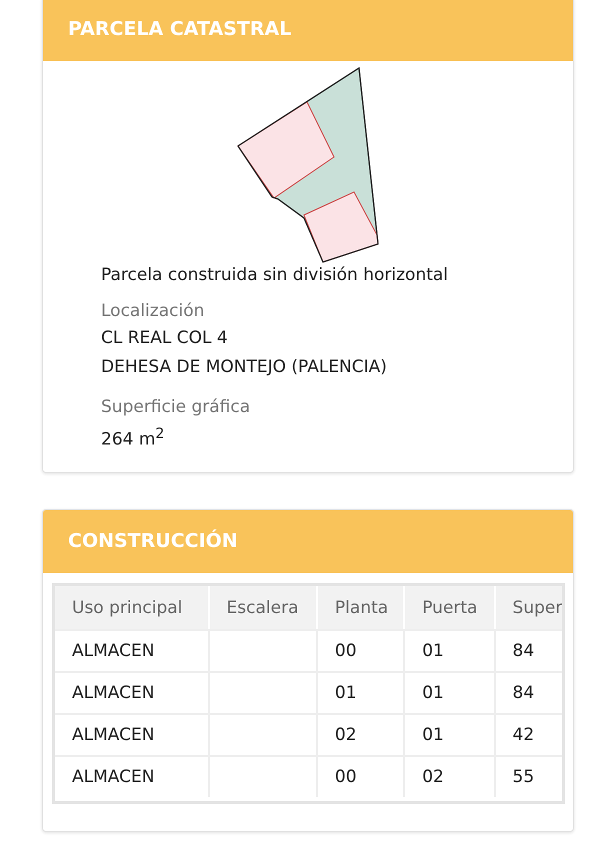 The image size is (616, 850). Describe the element at coordinates (165, 338) in the screenshot. I see `field-value: CL REAL COL 4` at that location.